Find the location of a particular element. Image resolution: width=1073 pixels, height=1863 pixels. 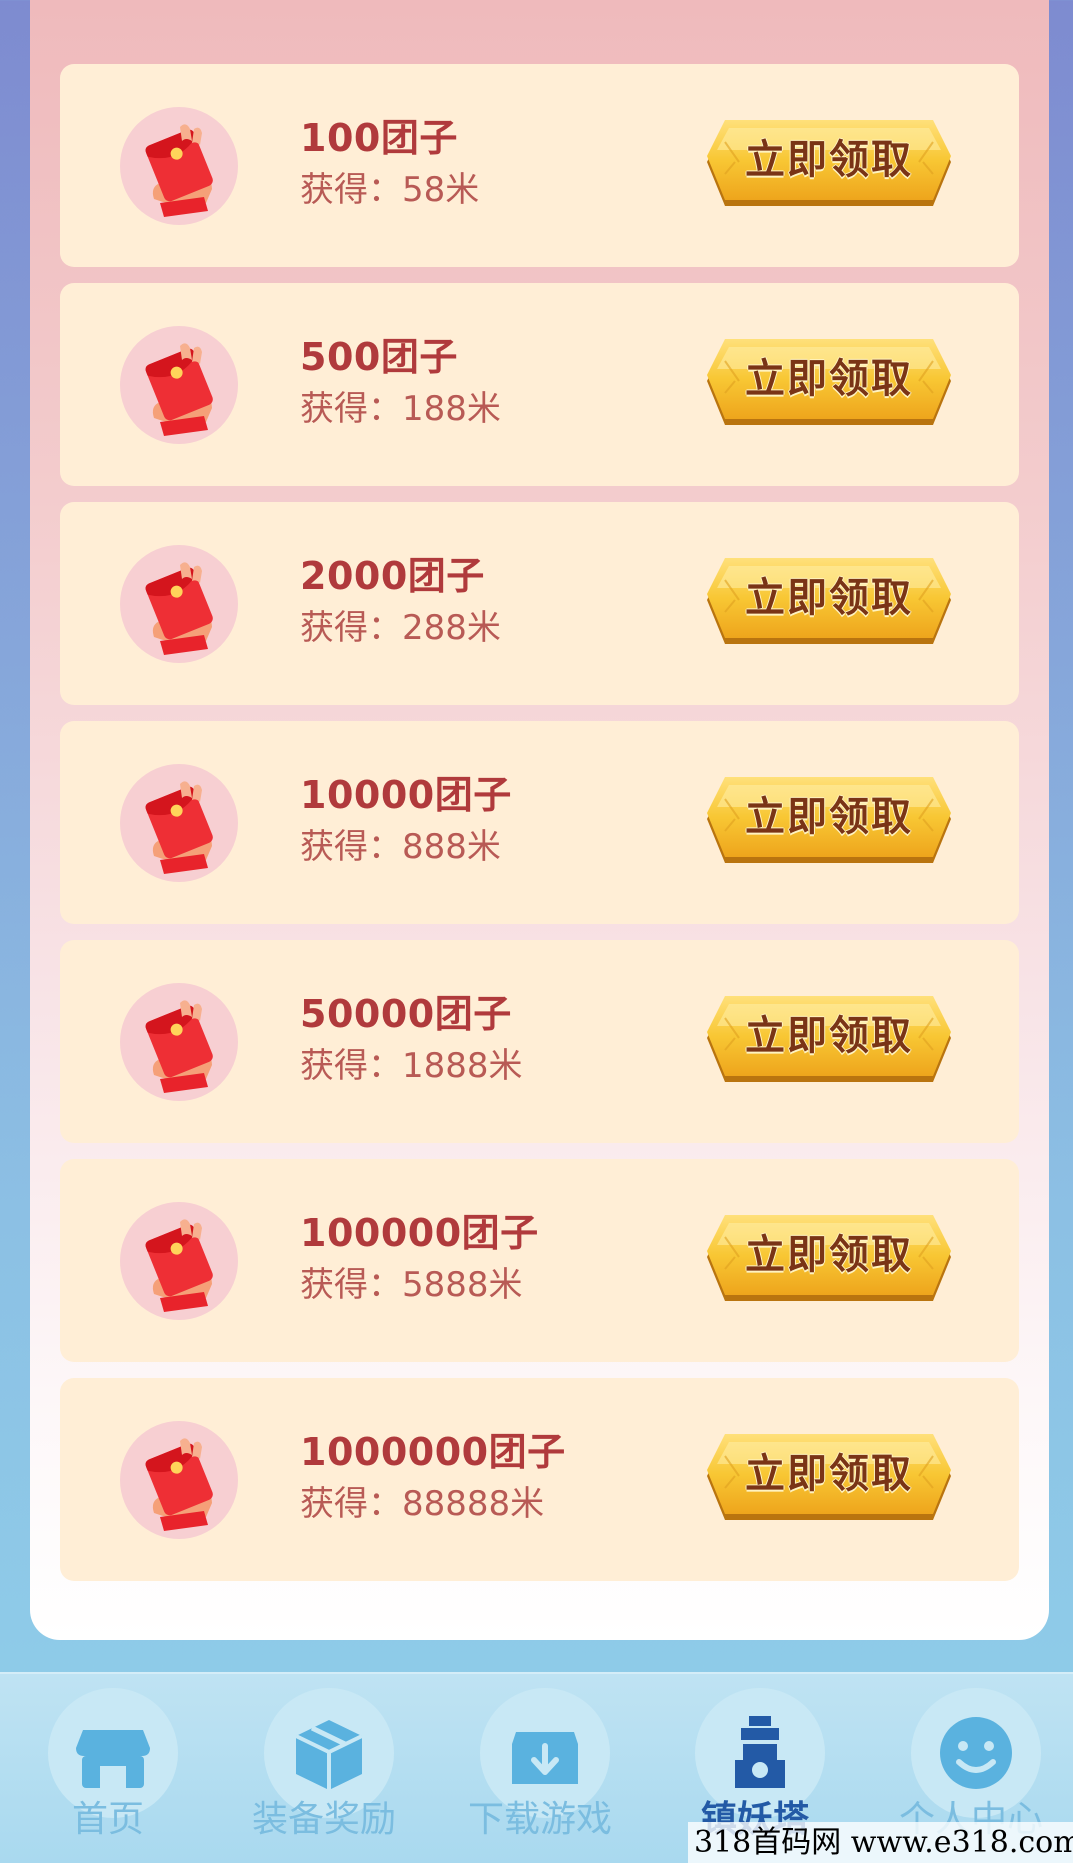

reward-card: 100团子 获得：58米 立即领取 is located at coordinates (539, 165).